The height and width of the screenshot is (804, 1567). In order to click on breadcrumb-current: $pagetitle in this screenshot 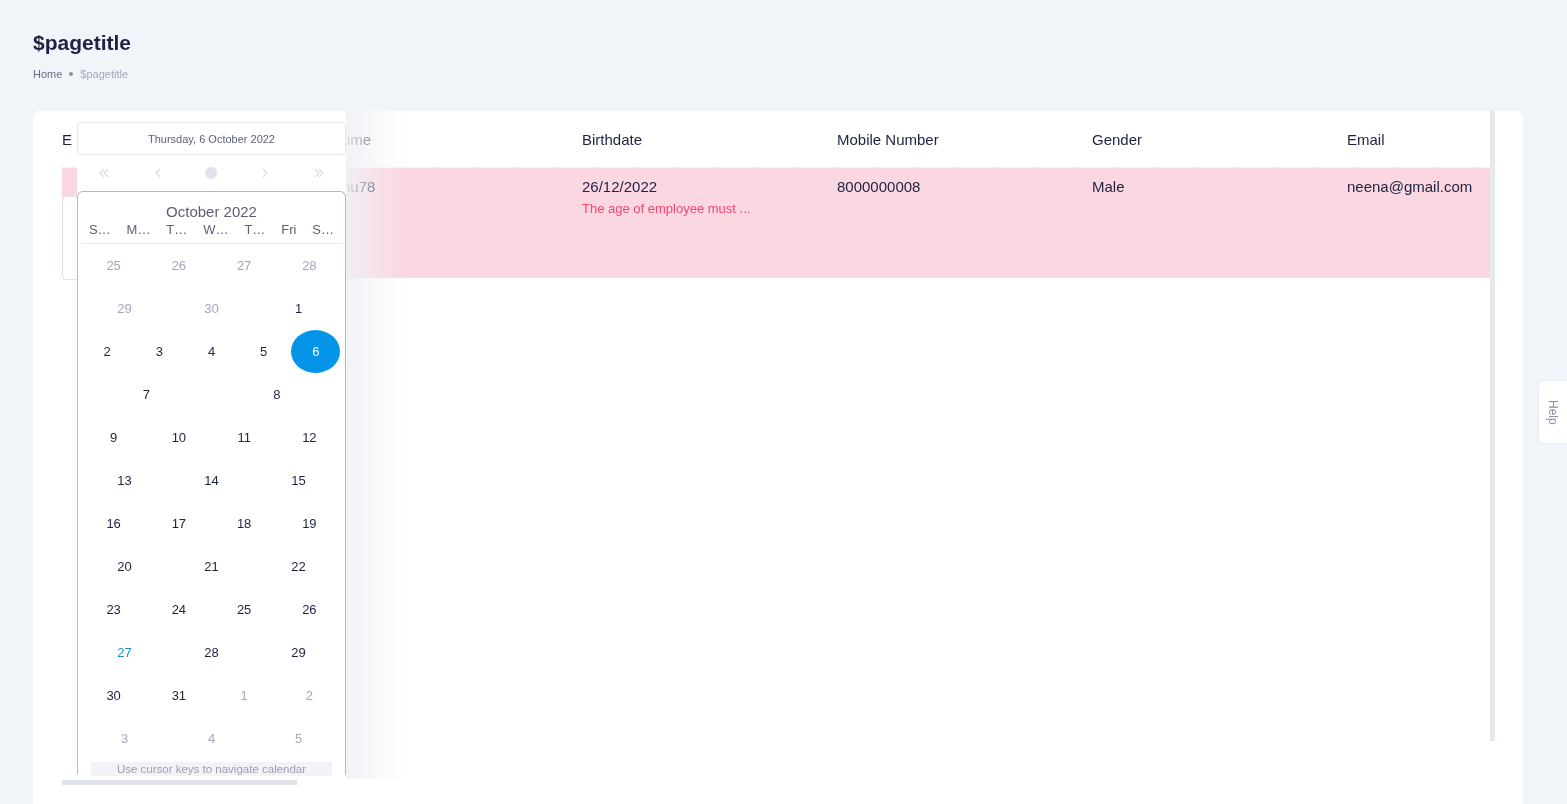, I will do `click(104, 74)`.